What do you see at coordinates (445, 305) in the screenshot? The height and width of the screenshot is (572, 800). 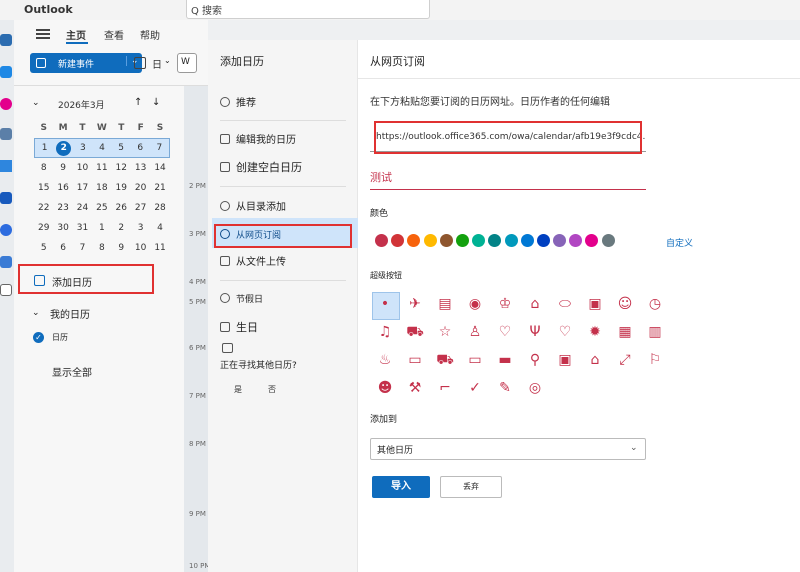 I see `document-icon: ▤` at bounding box center [445, 305].